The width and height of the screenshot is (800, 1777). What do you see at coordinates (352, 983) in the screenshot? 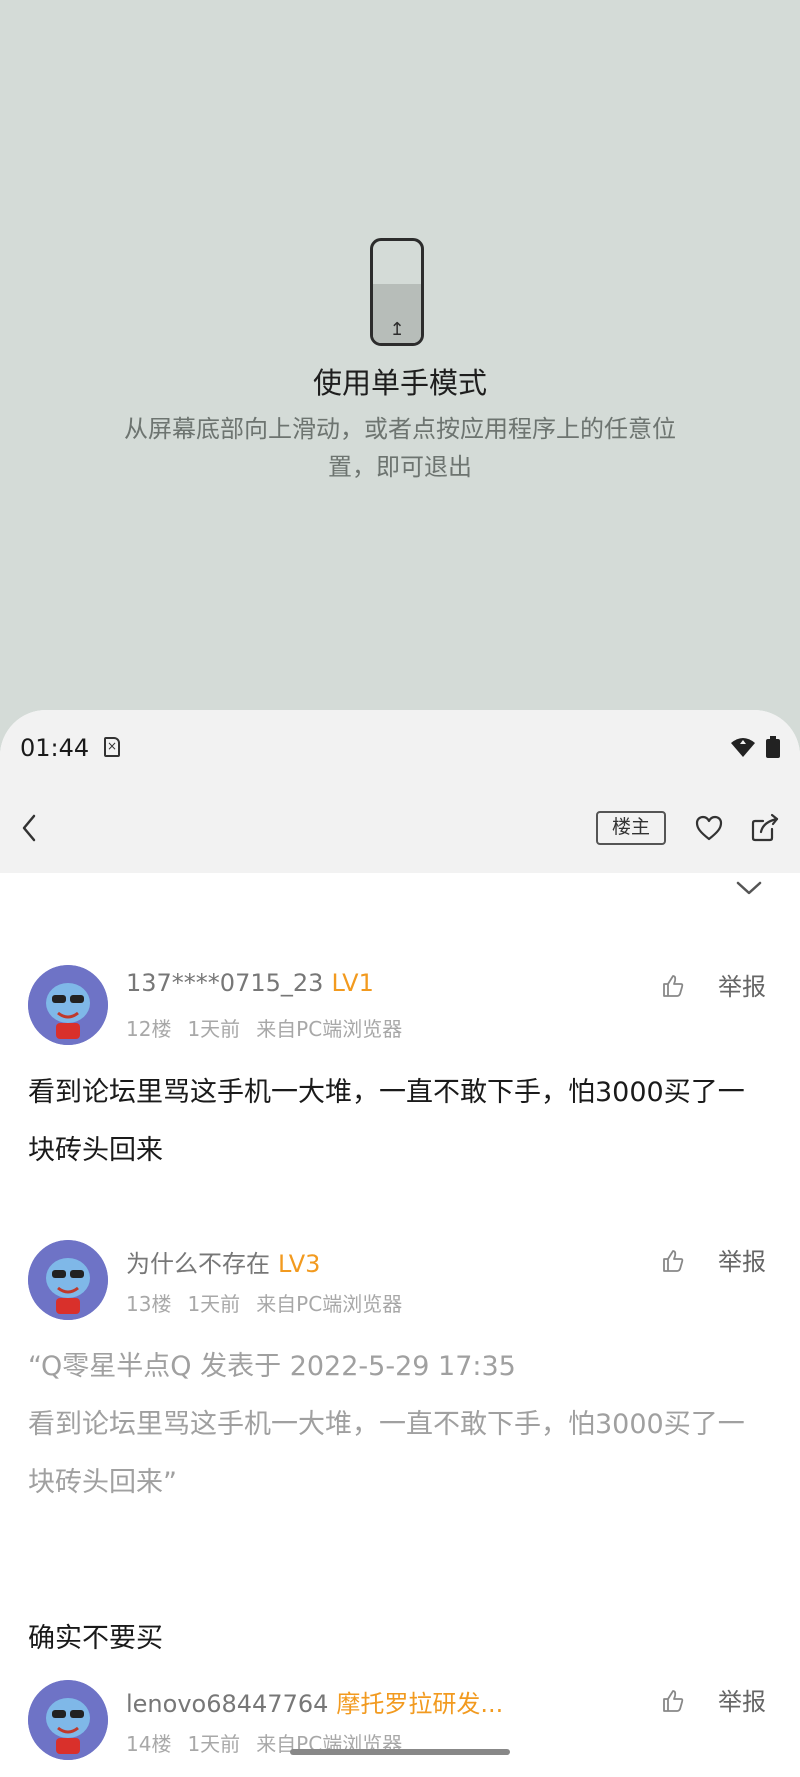
I see `user-level-badge: LV1` at bounding box center [352, 983].